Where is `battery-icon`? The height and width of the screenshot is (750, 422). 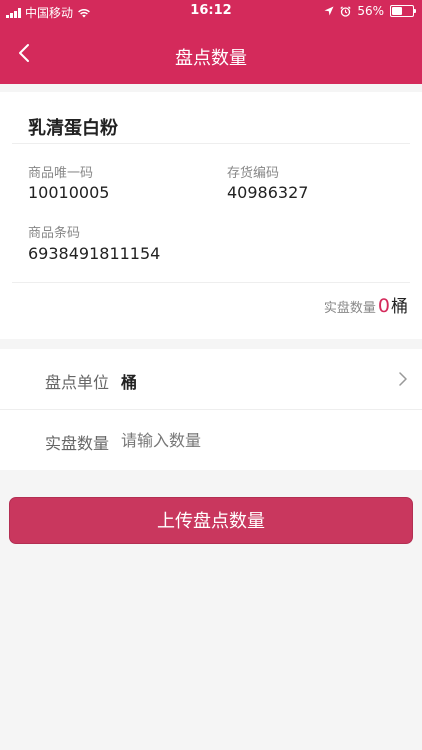
battery-icon is located at coordinates (403, 11).